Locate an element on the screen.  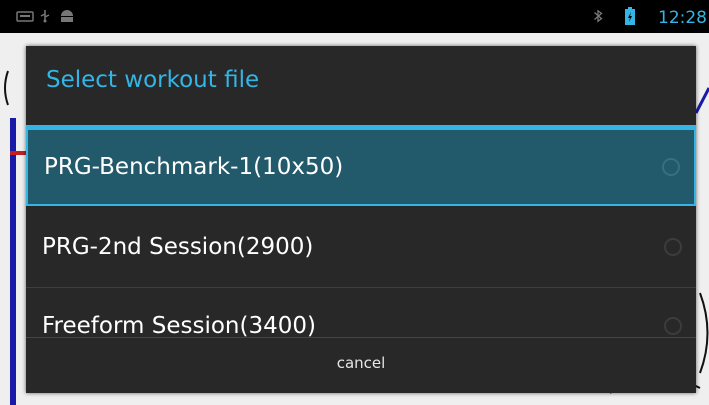
clock: 12:28 is located at coordinates (682, 18).